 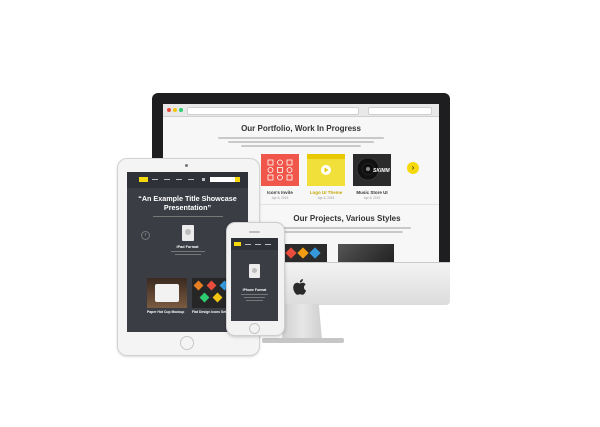 I want to click on iphone-speaker, so click(x=254, y=232).